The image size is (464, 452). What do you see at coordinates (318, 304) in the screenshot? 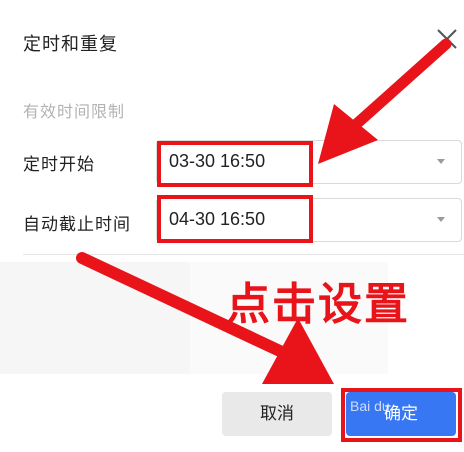
I see `annotation-text: 点击设置` at bounding box center [318, 304].